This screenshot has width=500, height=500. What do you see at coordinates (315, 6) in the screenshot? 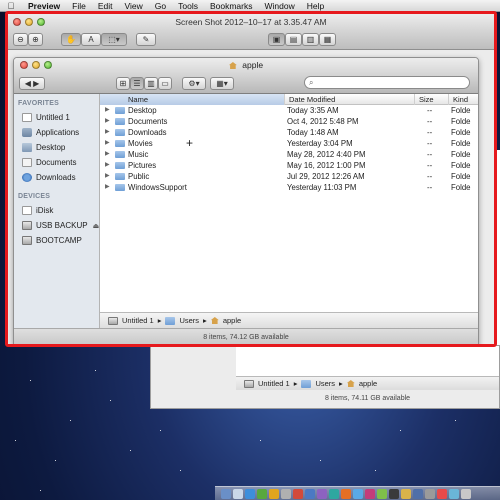
I see `menu-help: Help` at bounding box center [315, 6].